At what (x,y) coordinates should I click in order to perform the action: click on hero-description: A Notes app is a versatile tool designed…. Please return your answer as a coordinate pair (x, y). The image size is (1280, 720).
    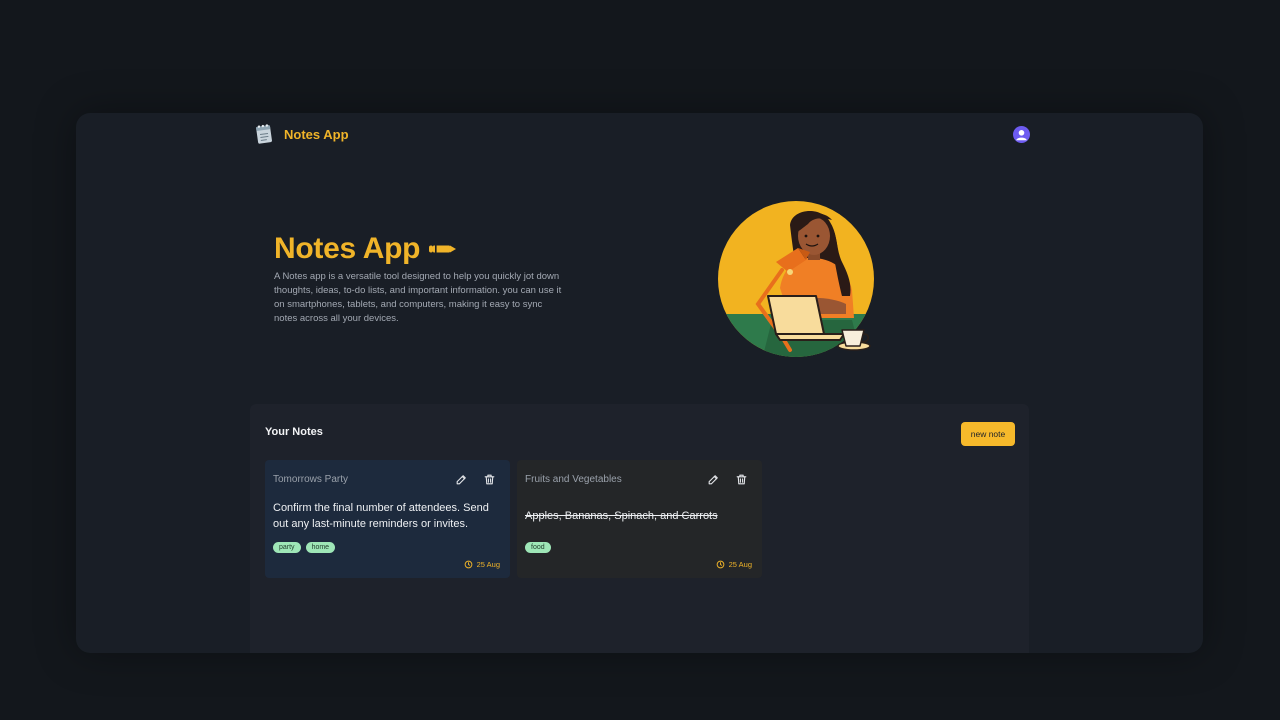
    Looking at the image, I should click on (418, 297).